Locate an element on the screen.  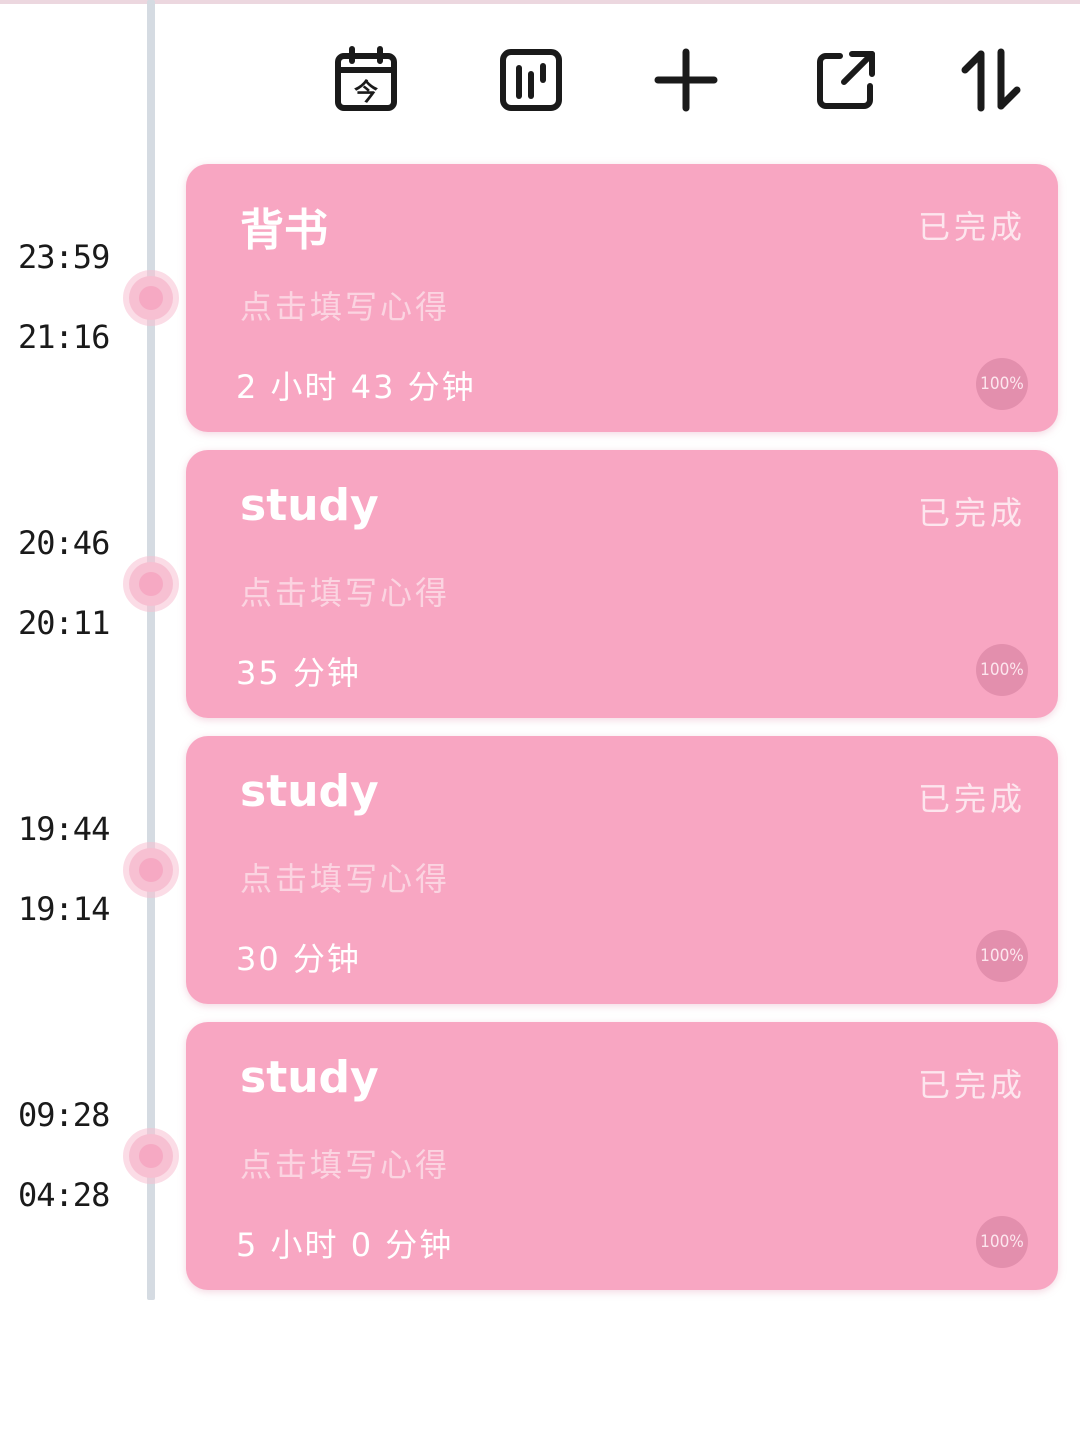
sort-icon is located at coordinates (991, 80).